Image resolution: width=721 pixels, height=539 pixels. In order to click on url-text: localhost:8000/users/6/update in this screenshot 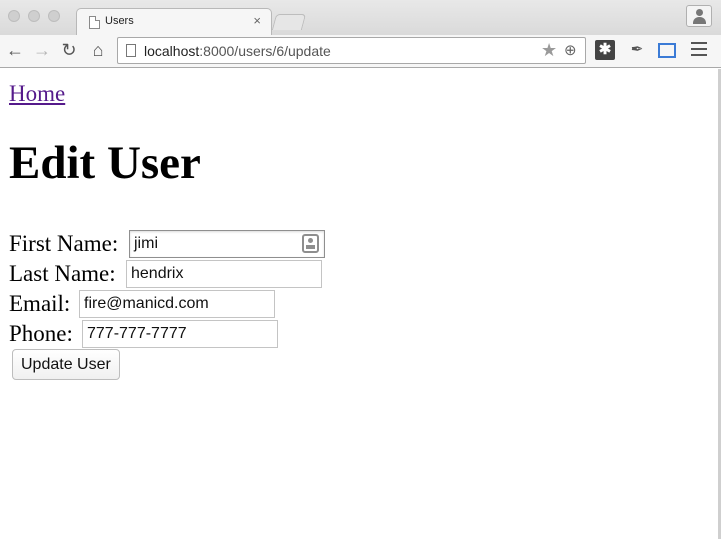, I will do `click(237, 51)`.